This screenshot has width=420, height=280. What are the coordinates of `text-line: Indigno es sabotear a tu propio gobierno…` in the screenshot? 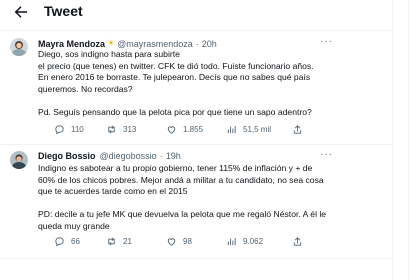 It's located at (175, 168).